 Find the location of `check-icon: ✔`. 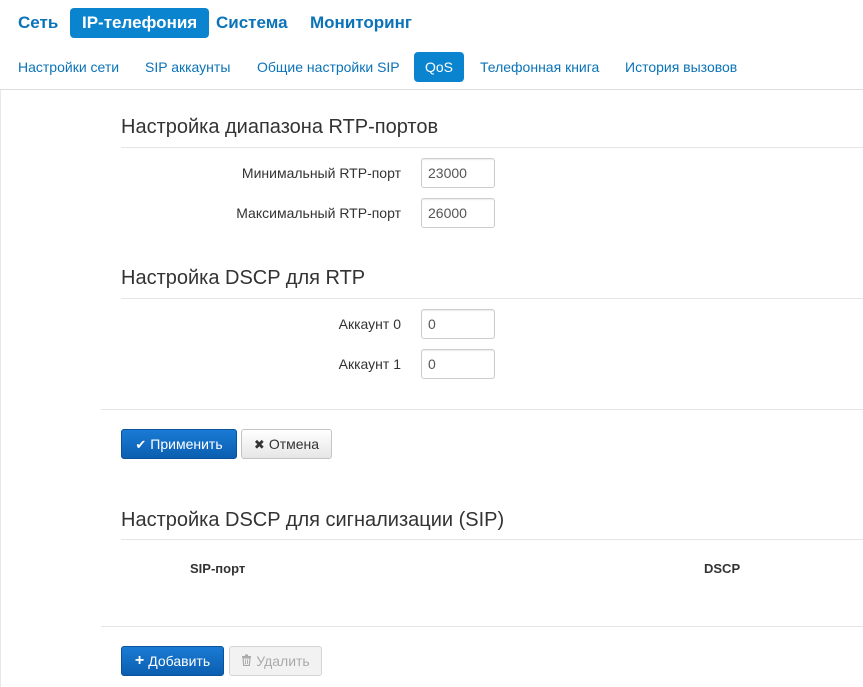

check-icon: ✔ is located at coordinates (141, 444).